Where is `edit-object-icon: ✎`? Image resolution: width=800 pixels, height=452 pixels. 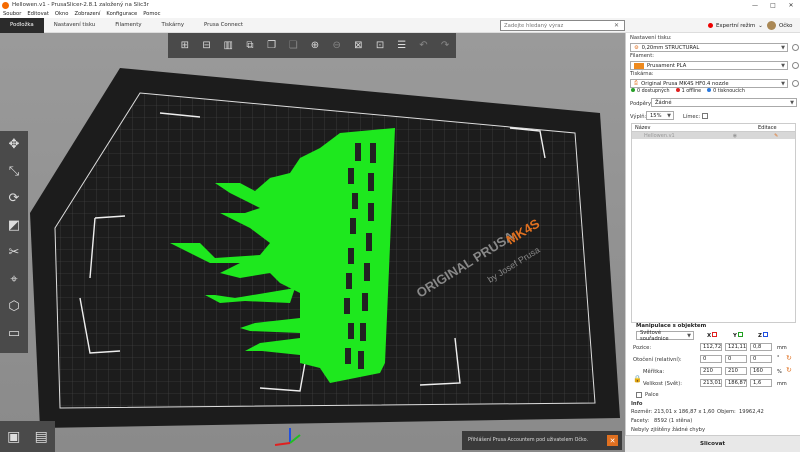 edit-object-icon: ✎ is located at coordinates (776, 136).